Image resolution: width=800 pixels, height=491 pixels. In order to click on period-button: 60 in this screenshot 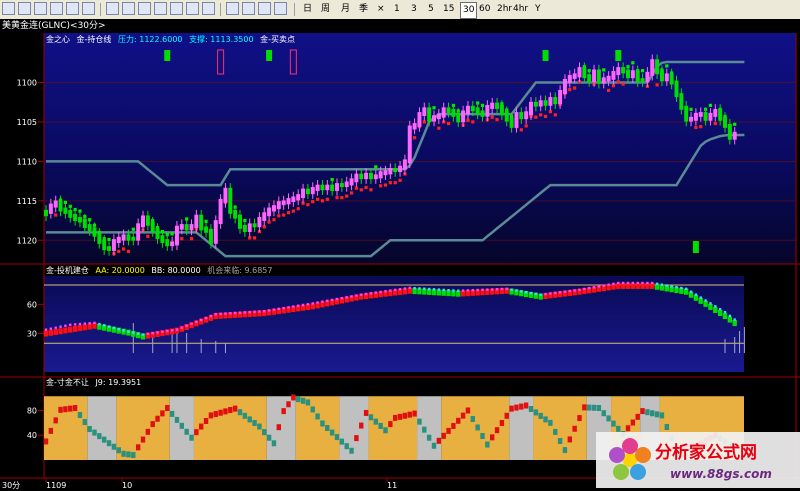, I will do `click(484, 9)`.